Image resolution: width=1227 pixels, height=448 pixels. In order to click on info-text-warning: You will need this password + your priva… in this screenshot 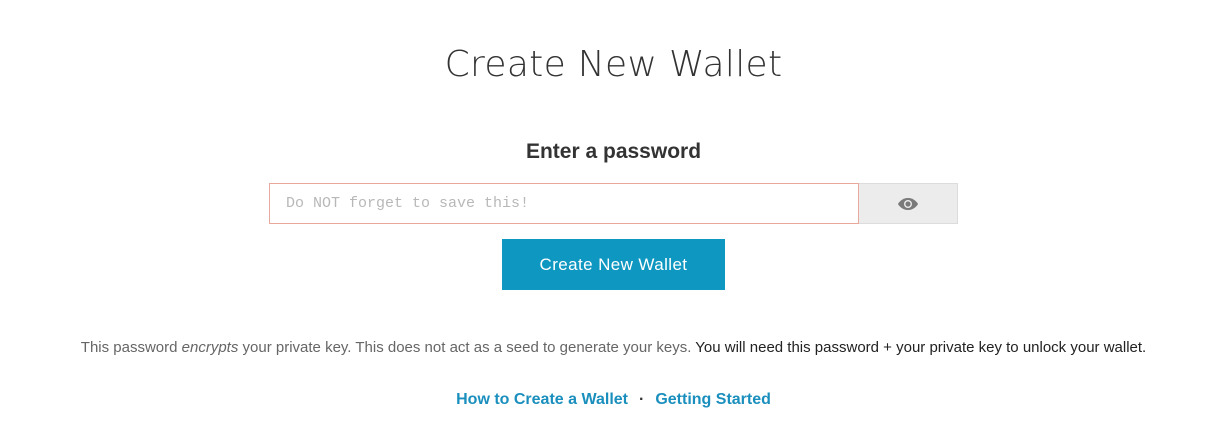, I will do `click(921, 347)`.